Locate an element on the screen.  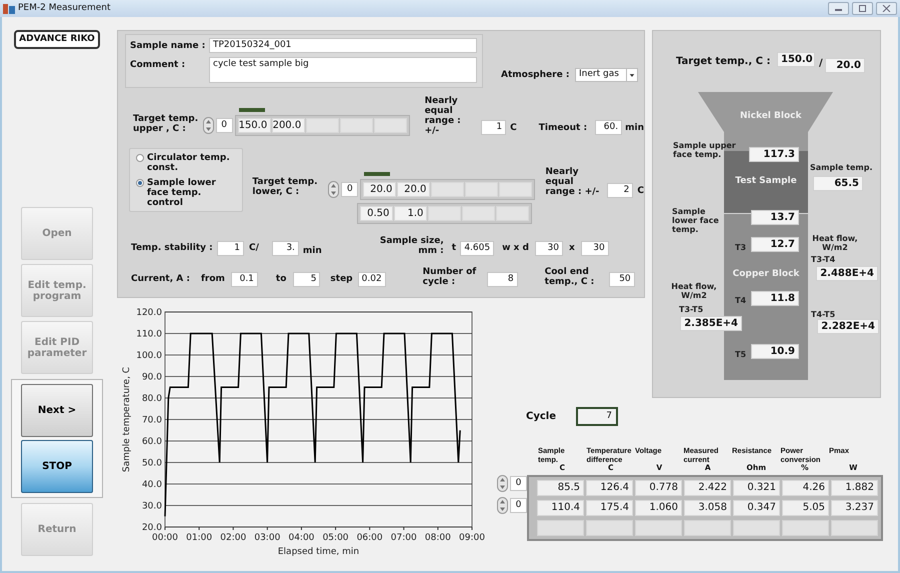
axis-tick-label: 01:00 is located at coordinates (199, 538).